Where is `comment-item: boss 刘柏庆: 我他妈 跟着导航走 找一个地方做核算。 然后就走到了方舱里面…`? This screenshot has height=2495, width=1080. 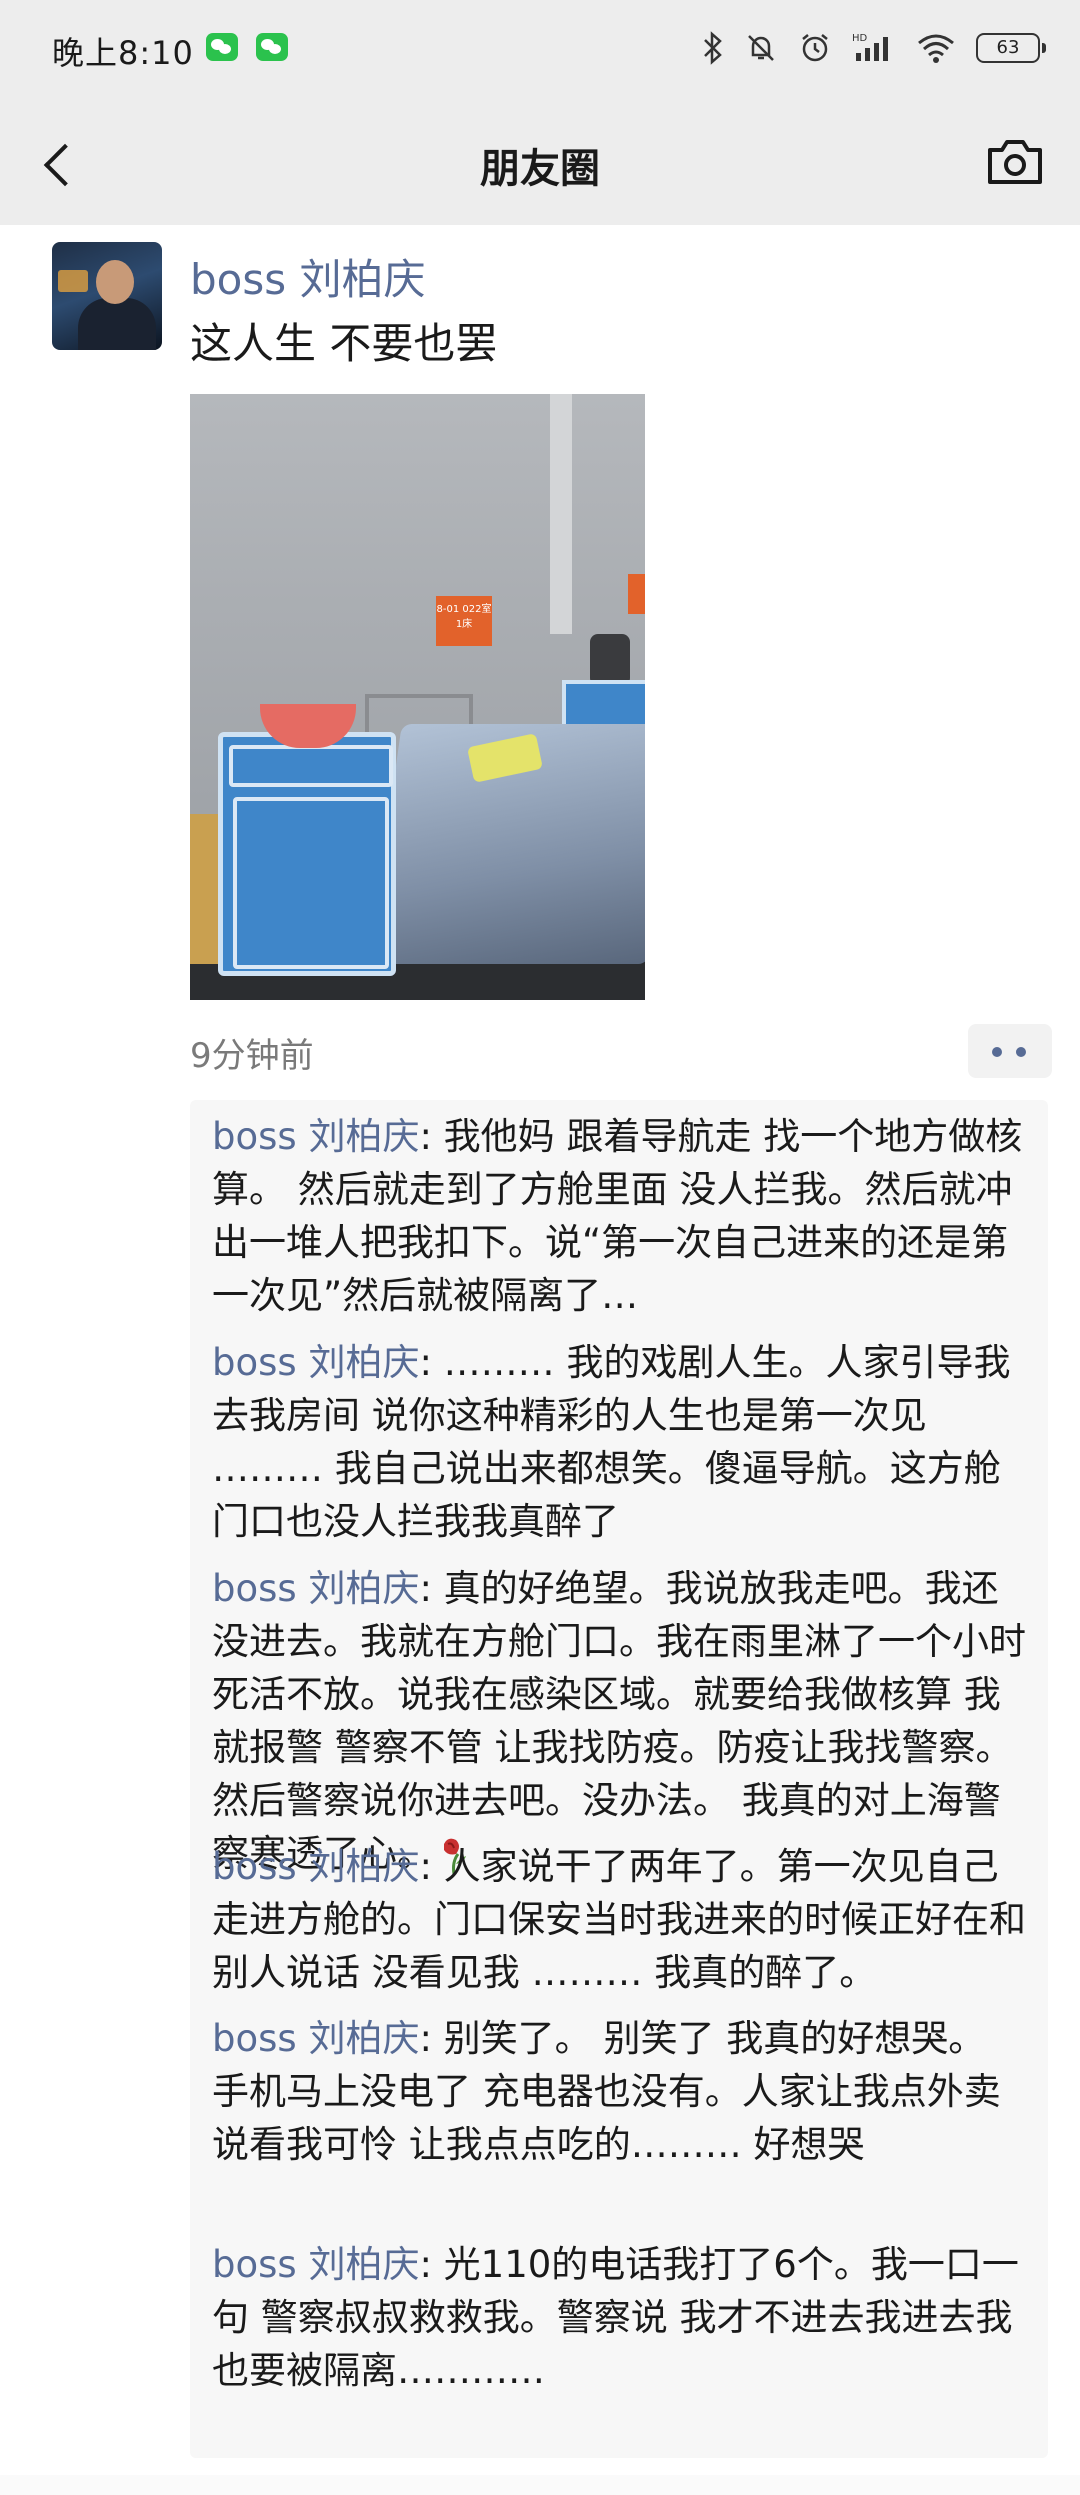 comment-item: boss 刘柏庆: 我他妈 跟着导航走 找一个地方做核算。 然后就走到了方舱里面… is located at coordinates (622, 1216).